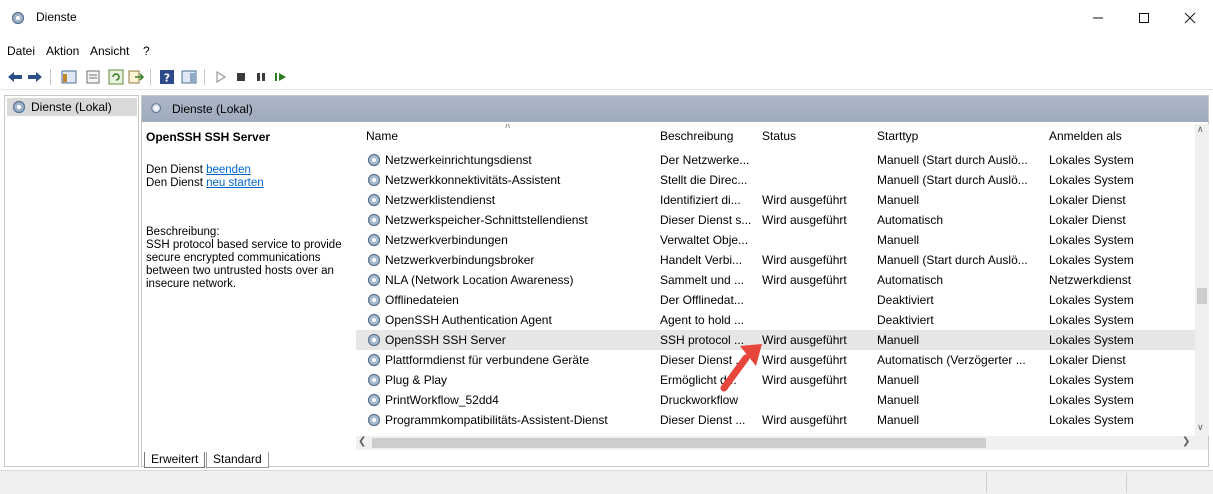 This screenshot has height=494, width=1213. I want to click on description-label: Beschreibung:, so click(183, 232).